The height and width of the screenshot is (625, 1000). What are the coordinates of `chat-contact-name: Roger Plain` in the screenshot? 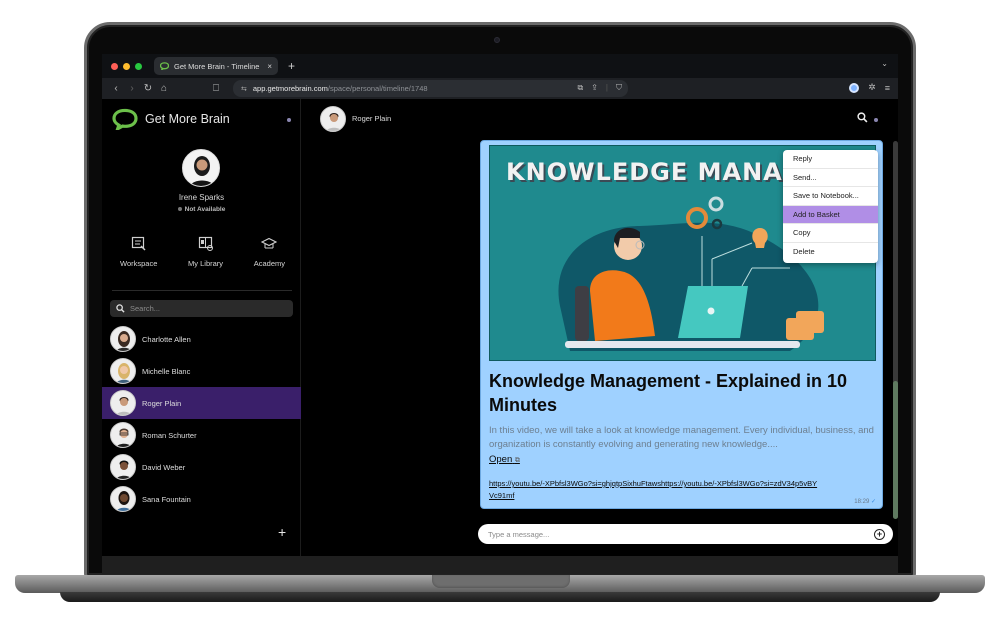 It's located at (371, 118).